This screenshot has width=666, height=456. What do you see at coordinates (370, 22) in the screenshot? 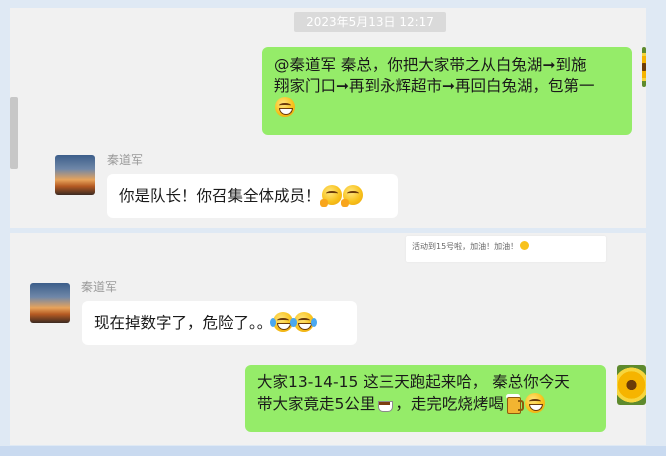
I see `message-timestamp: 2023年5月13日 12:17` at bounding box center [370, 22].